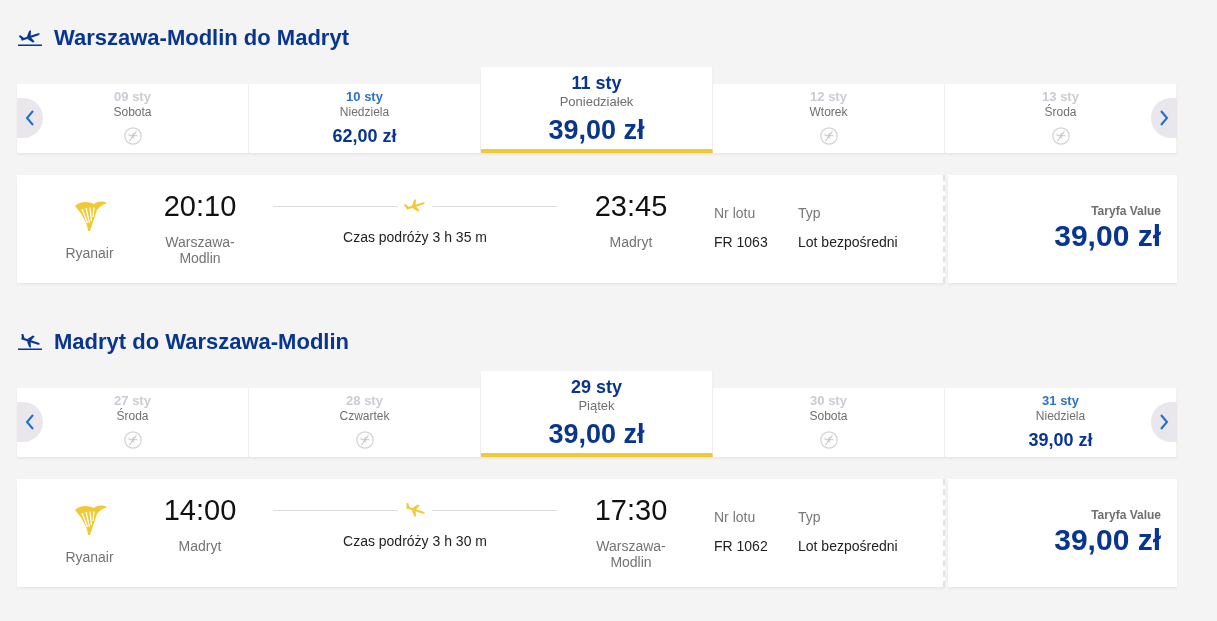  I want to click on price-label: 62,00 zł, so click(364, 136).